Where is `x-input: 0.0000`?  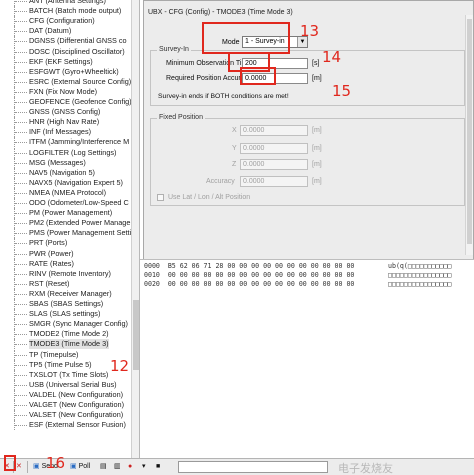 x-input: 0.0000 is located at coordinates (274, 130).